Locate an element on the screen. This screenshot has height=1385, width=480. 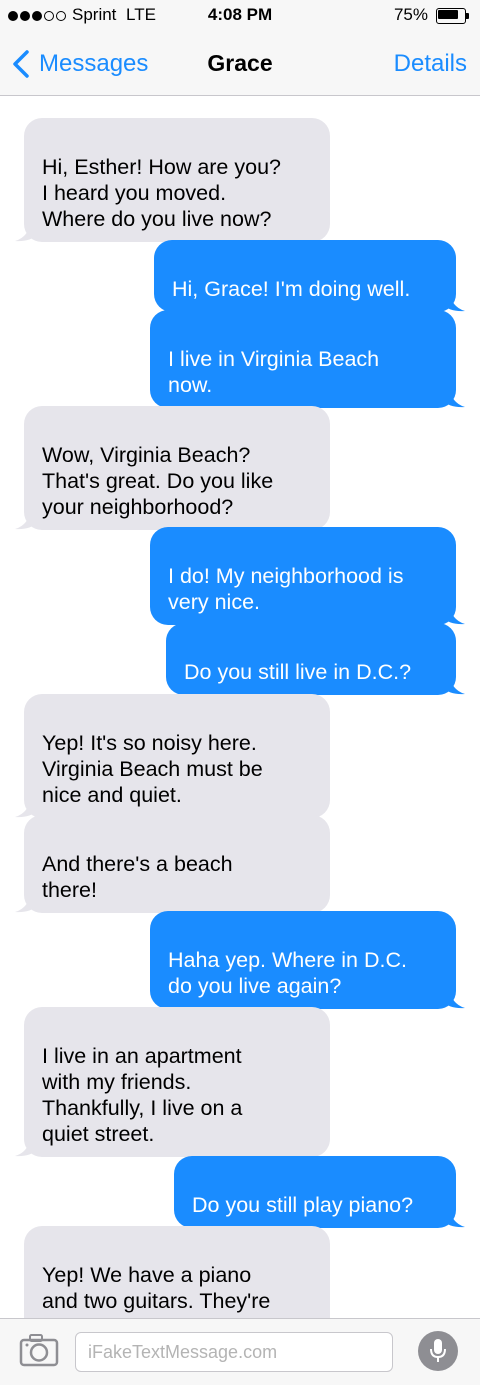
status-bar: Sprint LTE 4:08 PM 75% is located at coordinates (240, 17).